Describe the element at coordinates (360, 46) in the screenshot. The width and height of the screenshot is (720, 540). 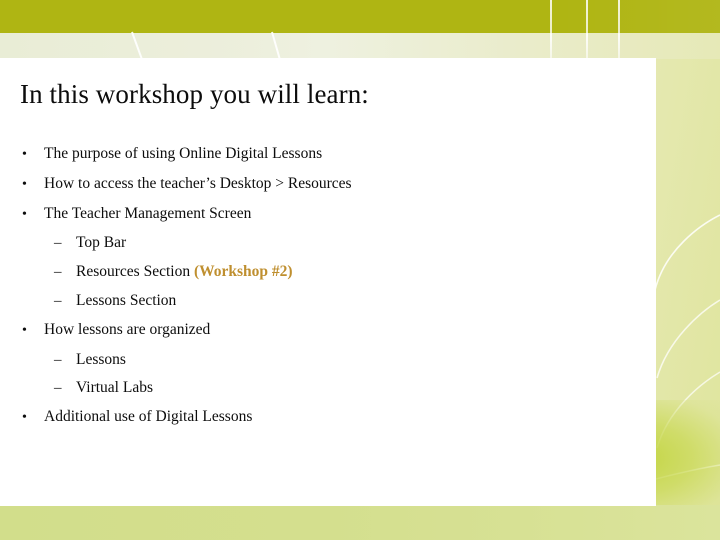
I see `pale-accent-band` at that location.